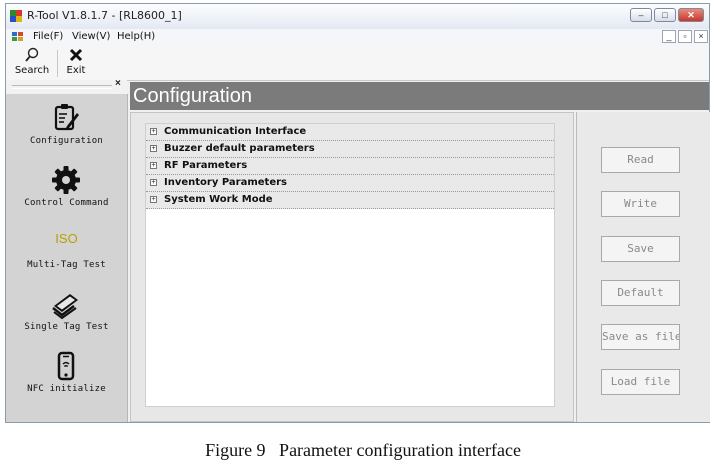  Describe the element at coordinates (66, 389) in the screenshot. I see `nav-label-nfc-initialize: NFC initialize` at that location.